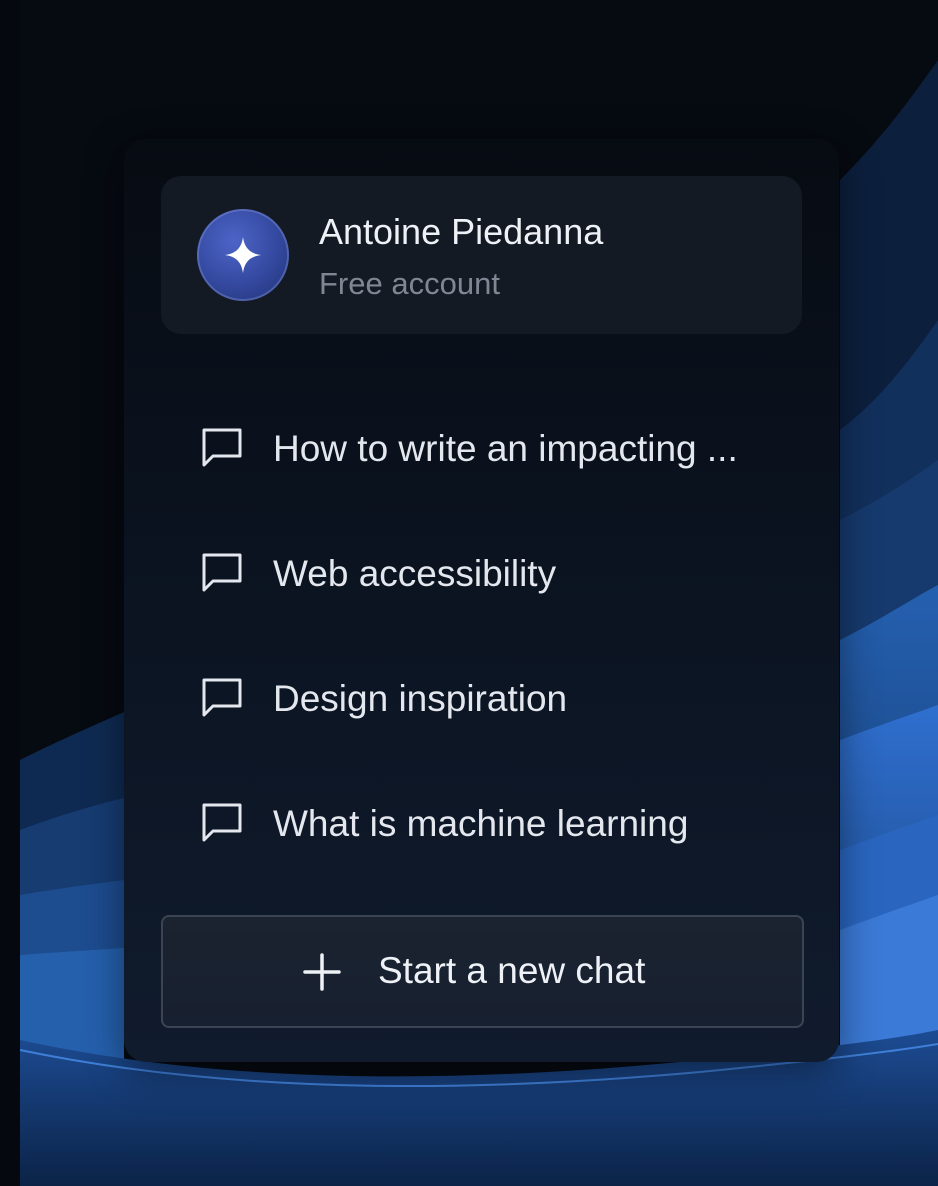 The image size is (938, 1186). What do you see at coordinates (461, 231) in the screenshot?
I see `user-name: Antoine Piedanna` at bounding box center [461, 231].